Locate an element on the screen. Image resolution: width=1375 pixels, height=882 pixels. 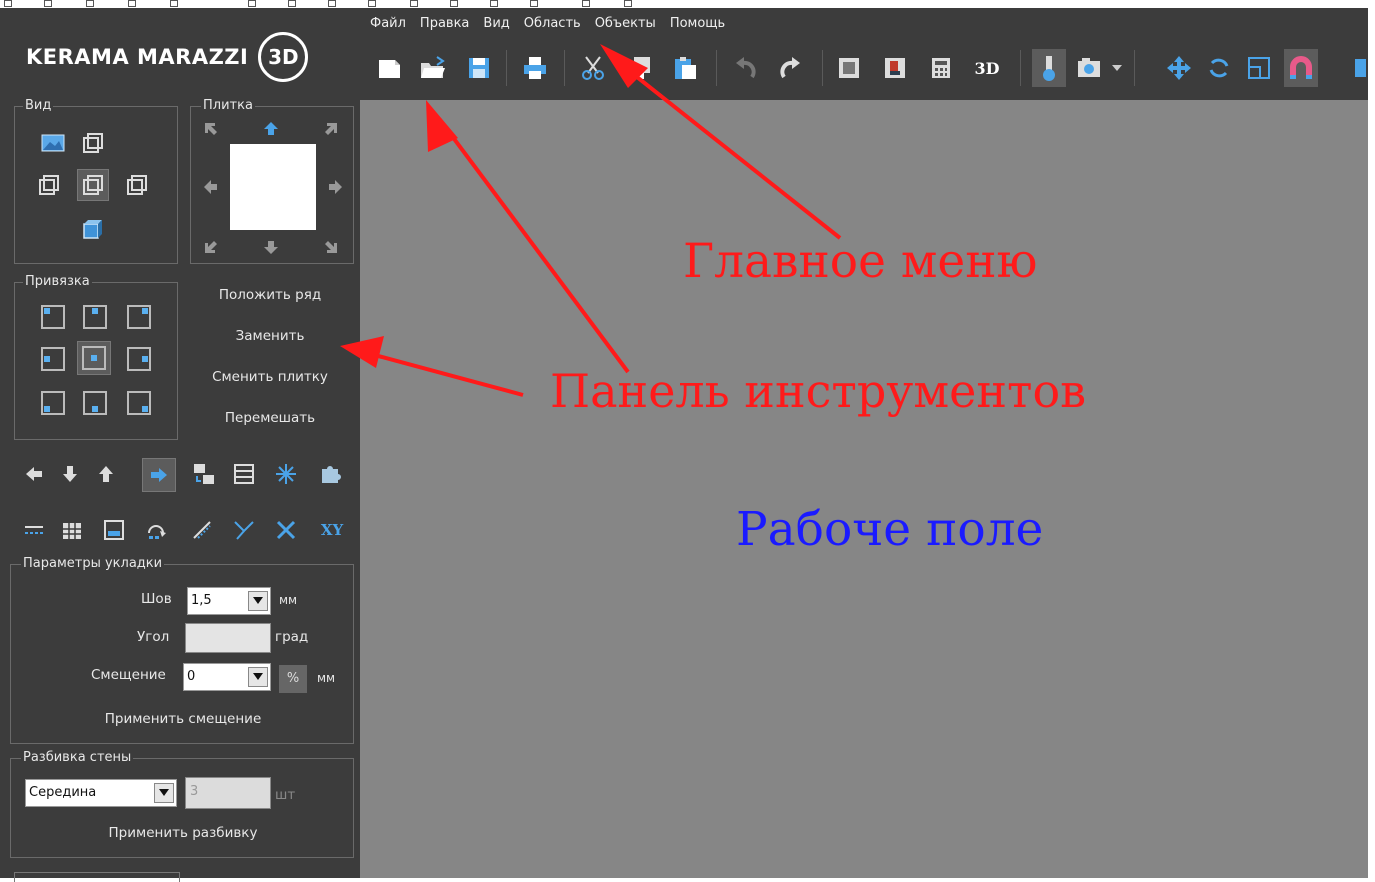
annotation-workspace: Рабоче поле is located at coordinates (890, 529).